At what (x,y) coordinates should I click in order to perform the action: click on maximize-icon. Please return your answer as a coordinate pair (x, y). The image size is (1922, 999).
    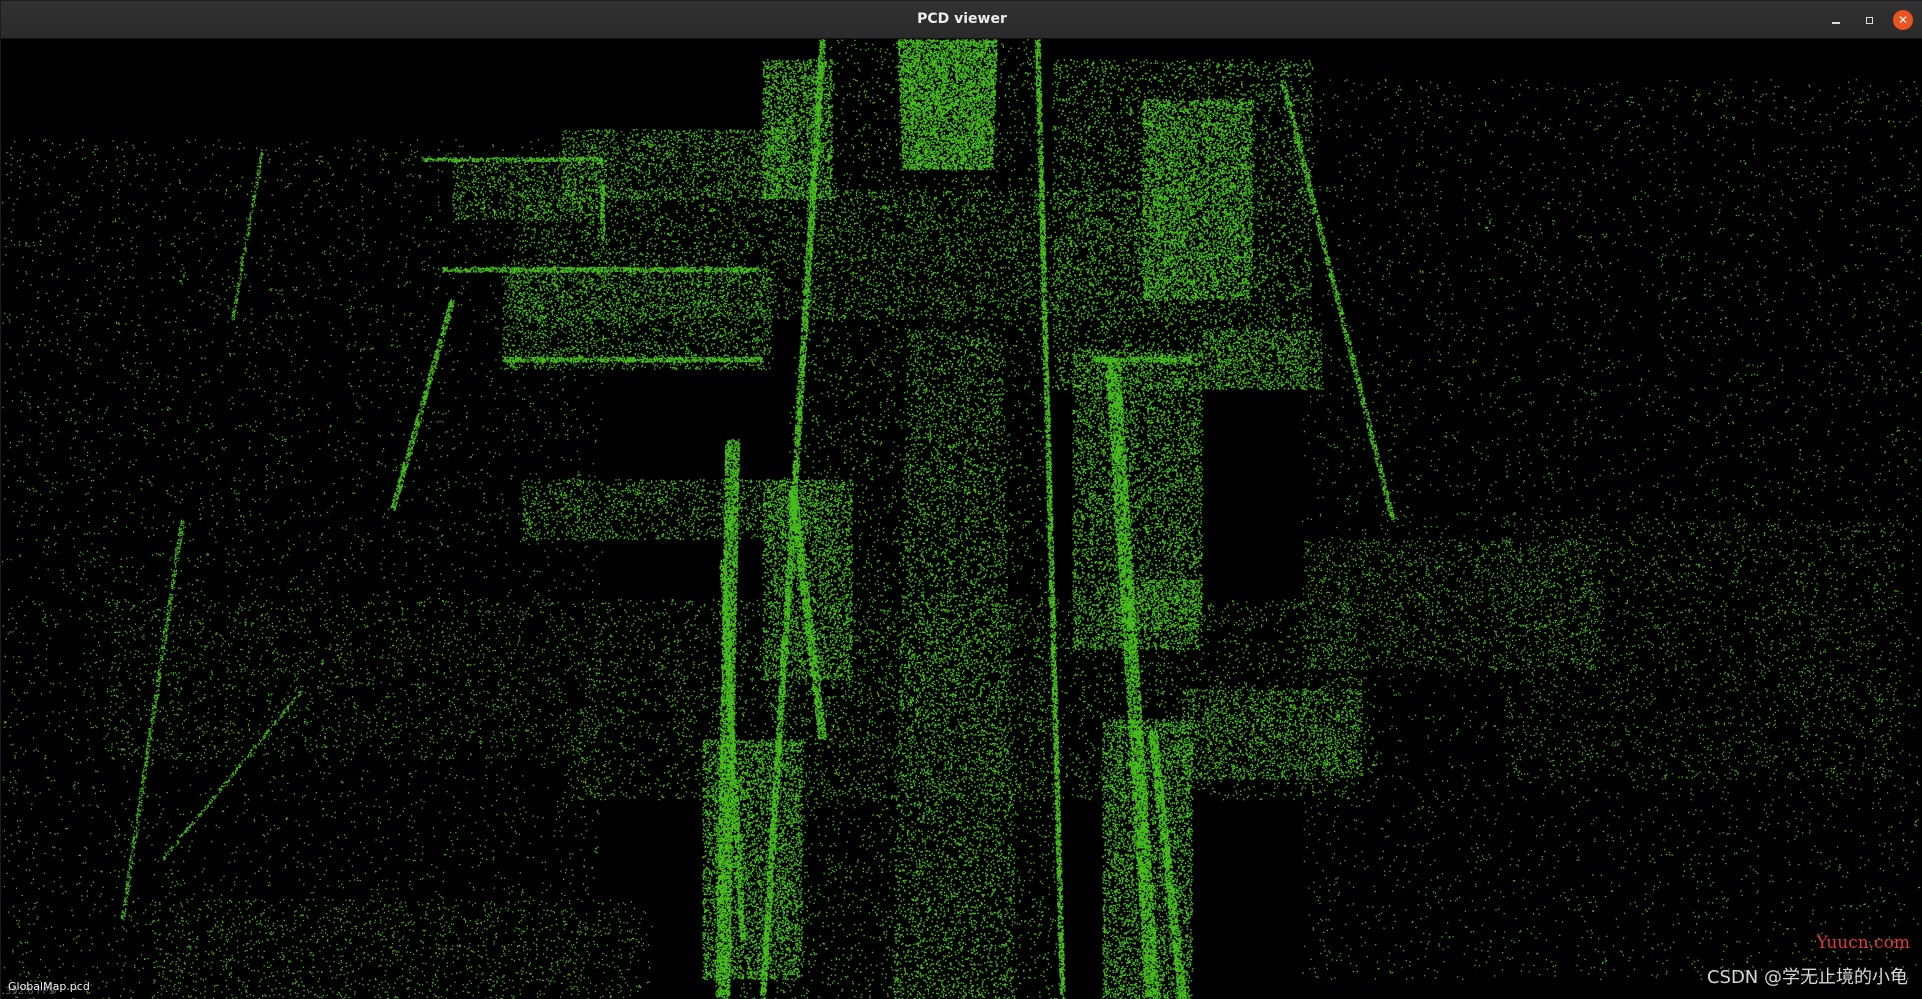
    Looking at the image, I should click on (1869, 20).